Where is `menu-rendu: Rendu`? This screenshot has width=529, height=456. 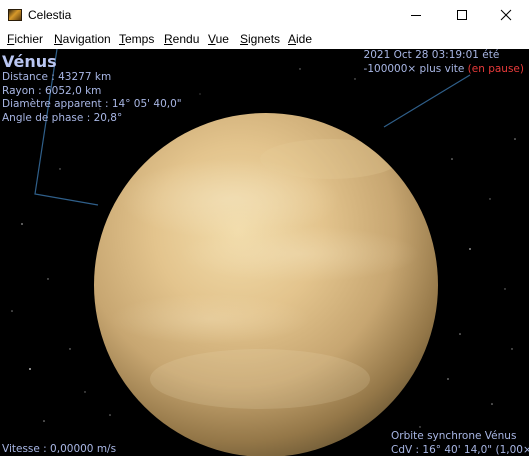 menu-rendu: Rendu is located at coordinates (181, 39).